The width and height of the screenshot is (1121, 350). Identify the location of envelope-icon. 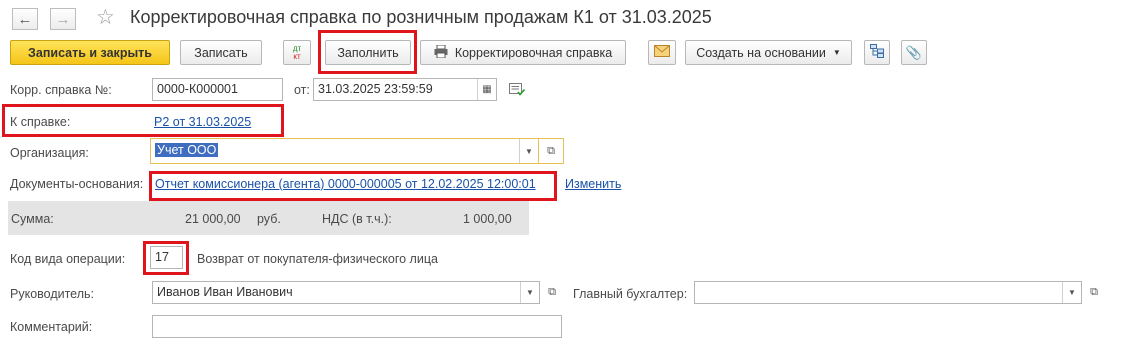
(662, 52).